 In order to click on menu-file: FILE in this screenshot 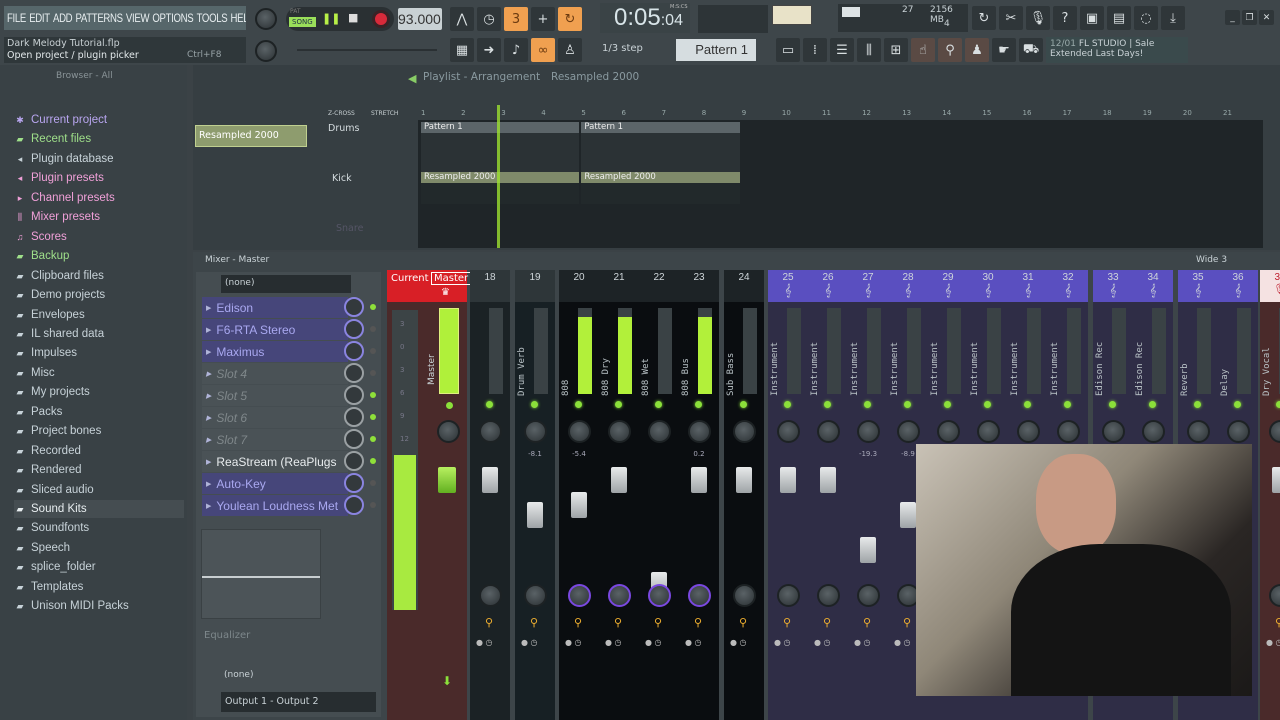, I will do `click(16, 18)`.